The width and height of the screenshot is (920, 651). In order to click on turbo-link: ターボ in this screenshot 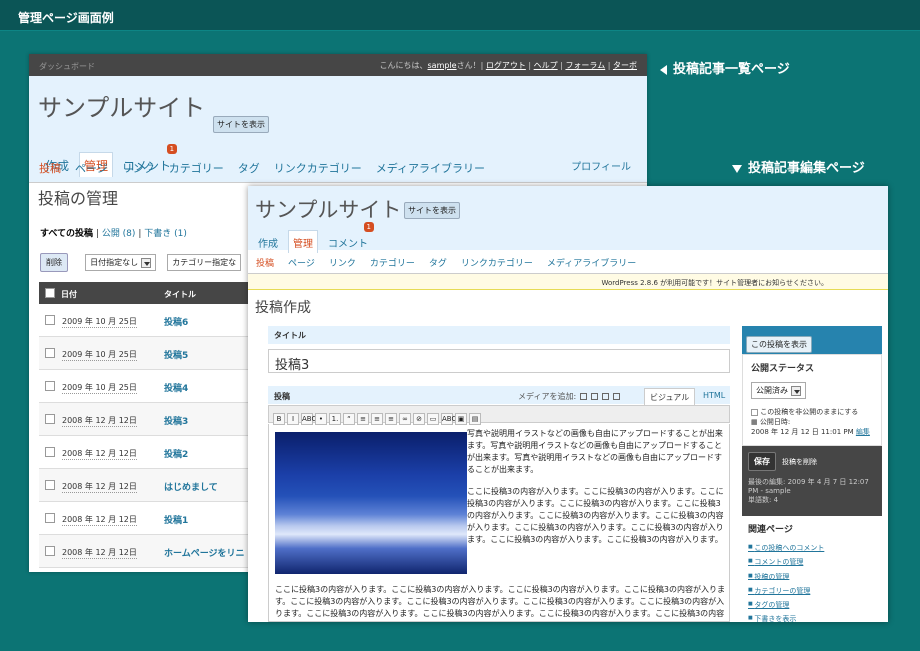, I will do `click(625, 65)`.